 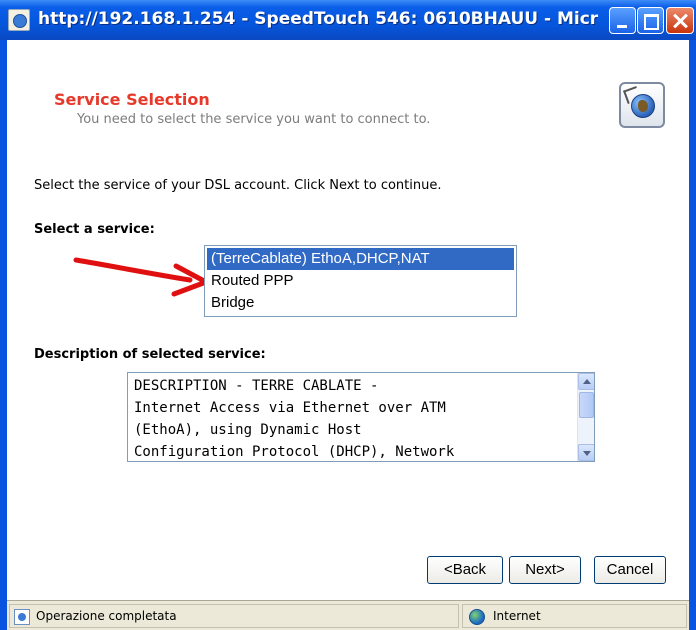 I want to click on internet-globe-icon, so click(x=477, y=617).